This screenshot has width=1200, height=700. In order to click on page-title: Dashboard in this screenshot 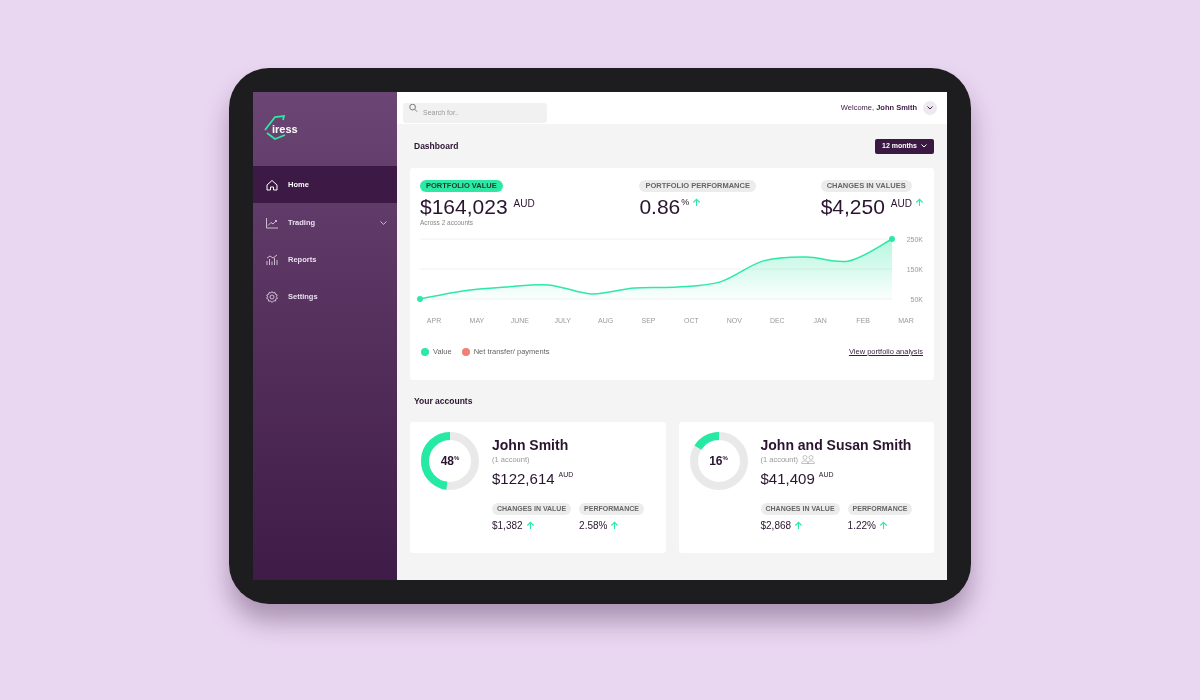, I will do `click(436, 146)`.